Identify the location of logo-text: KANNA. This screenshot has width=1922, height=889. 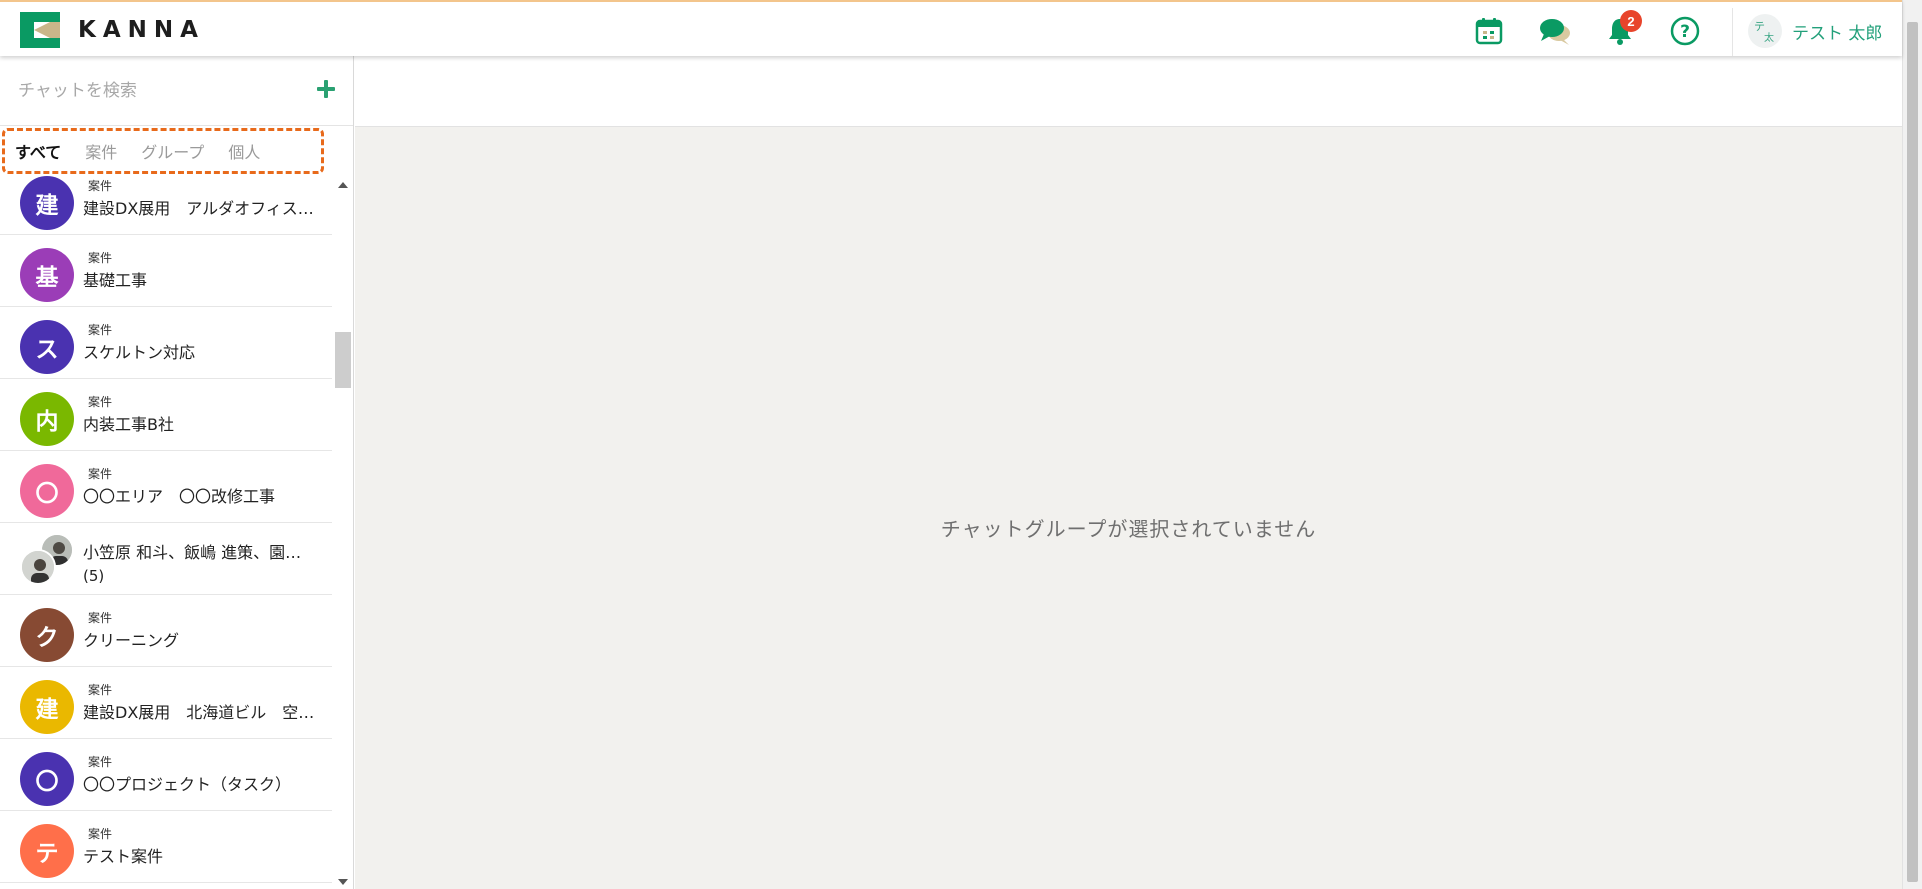
(141, 30).